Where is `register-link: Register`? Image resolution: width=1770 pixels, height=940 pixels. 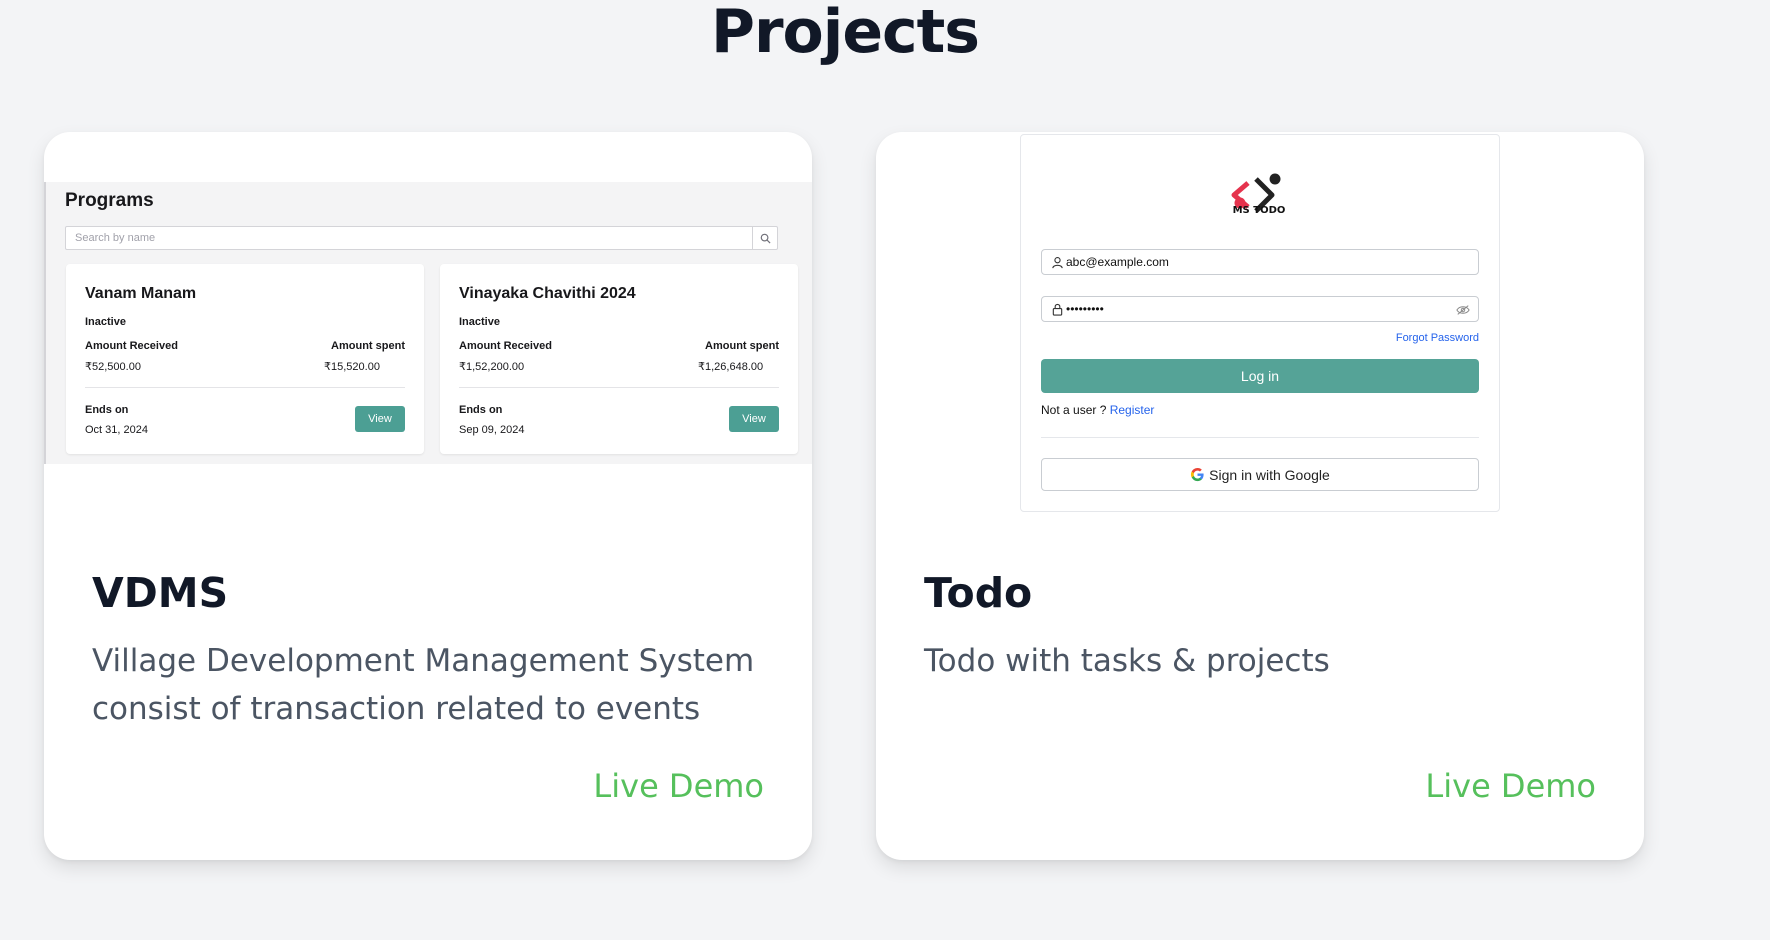
register-link: Register is located at coordinates (1132, 410).